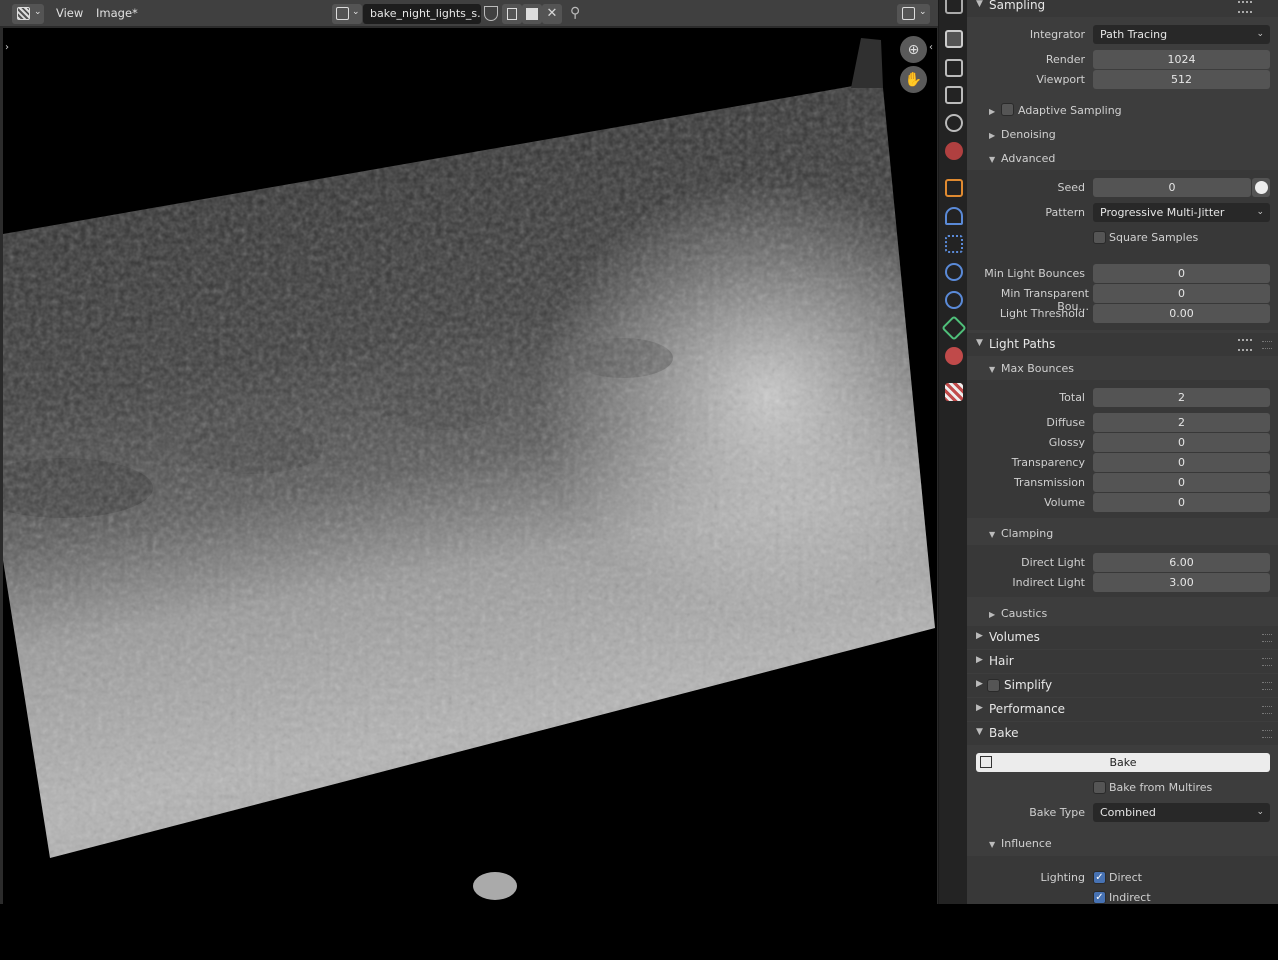 The width and height of the screenshot is (1278, 960). Describe the element at coordinates (1027, 533) in the screenshot. I see `clamping-label: Clamping` at that location.